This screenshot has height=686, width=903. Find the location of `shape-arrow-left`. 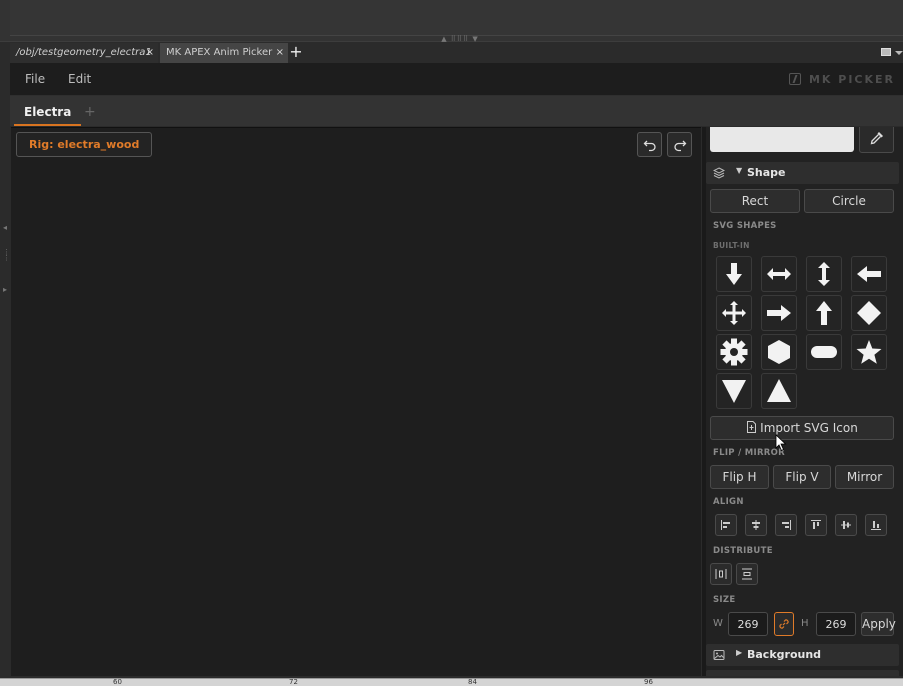

shape-arrow-left is located at coordinates (869, 274).